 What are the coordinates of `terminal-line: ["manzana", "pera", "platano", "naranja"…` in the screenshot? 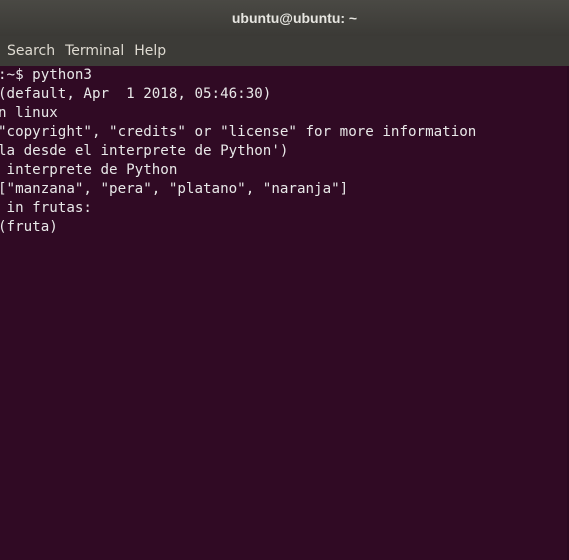 It's located at (174, 189).